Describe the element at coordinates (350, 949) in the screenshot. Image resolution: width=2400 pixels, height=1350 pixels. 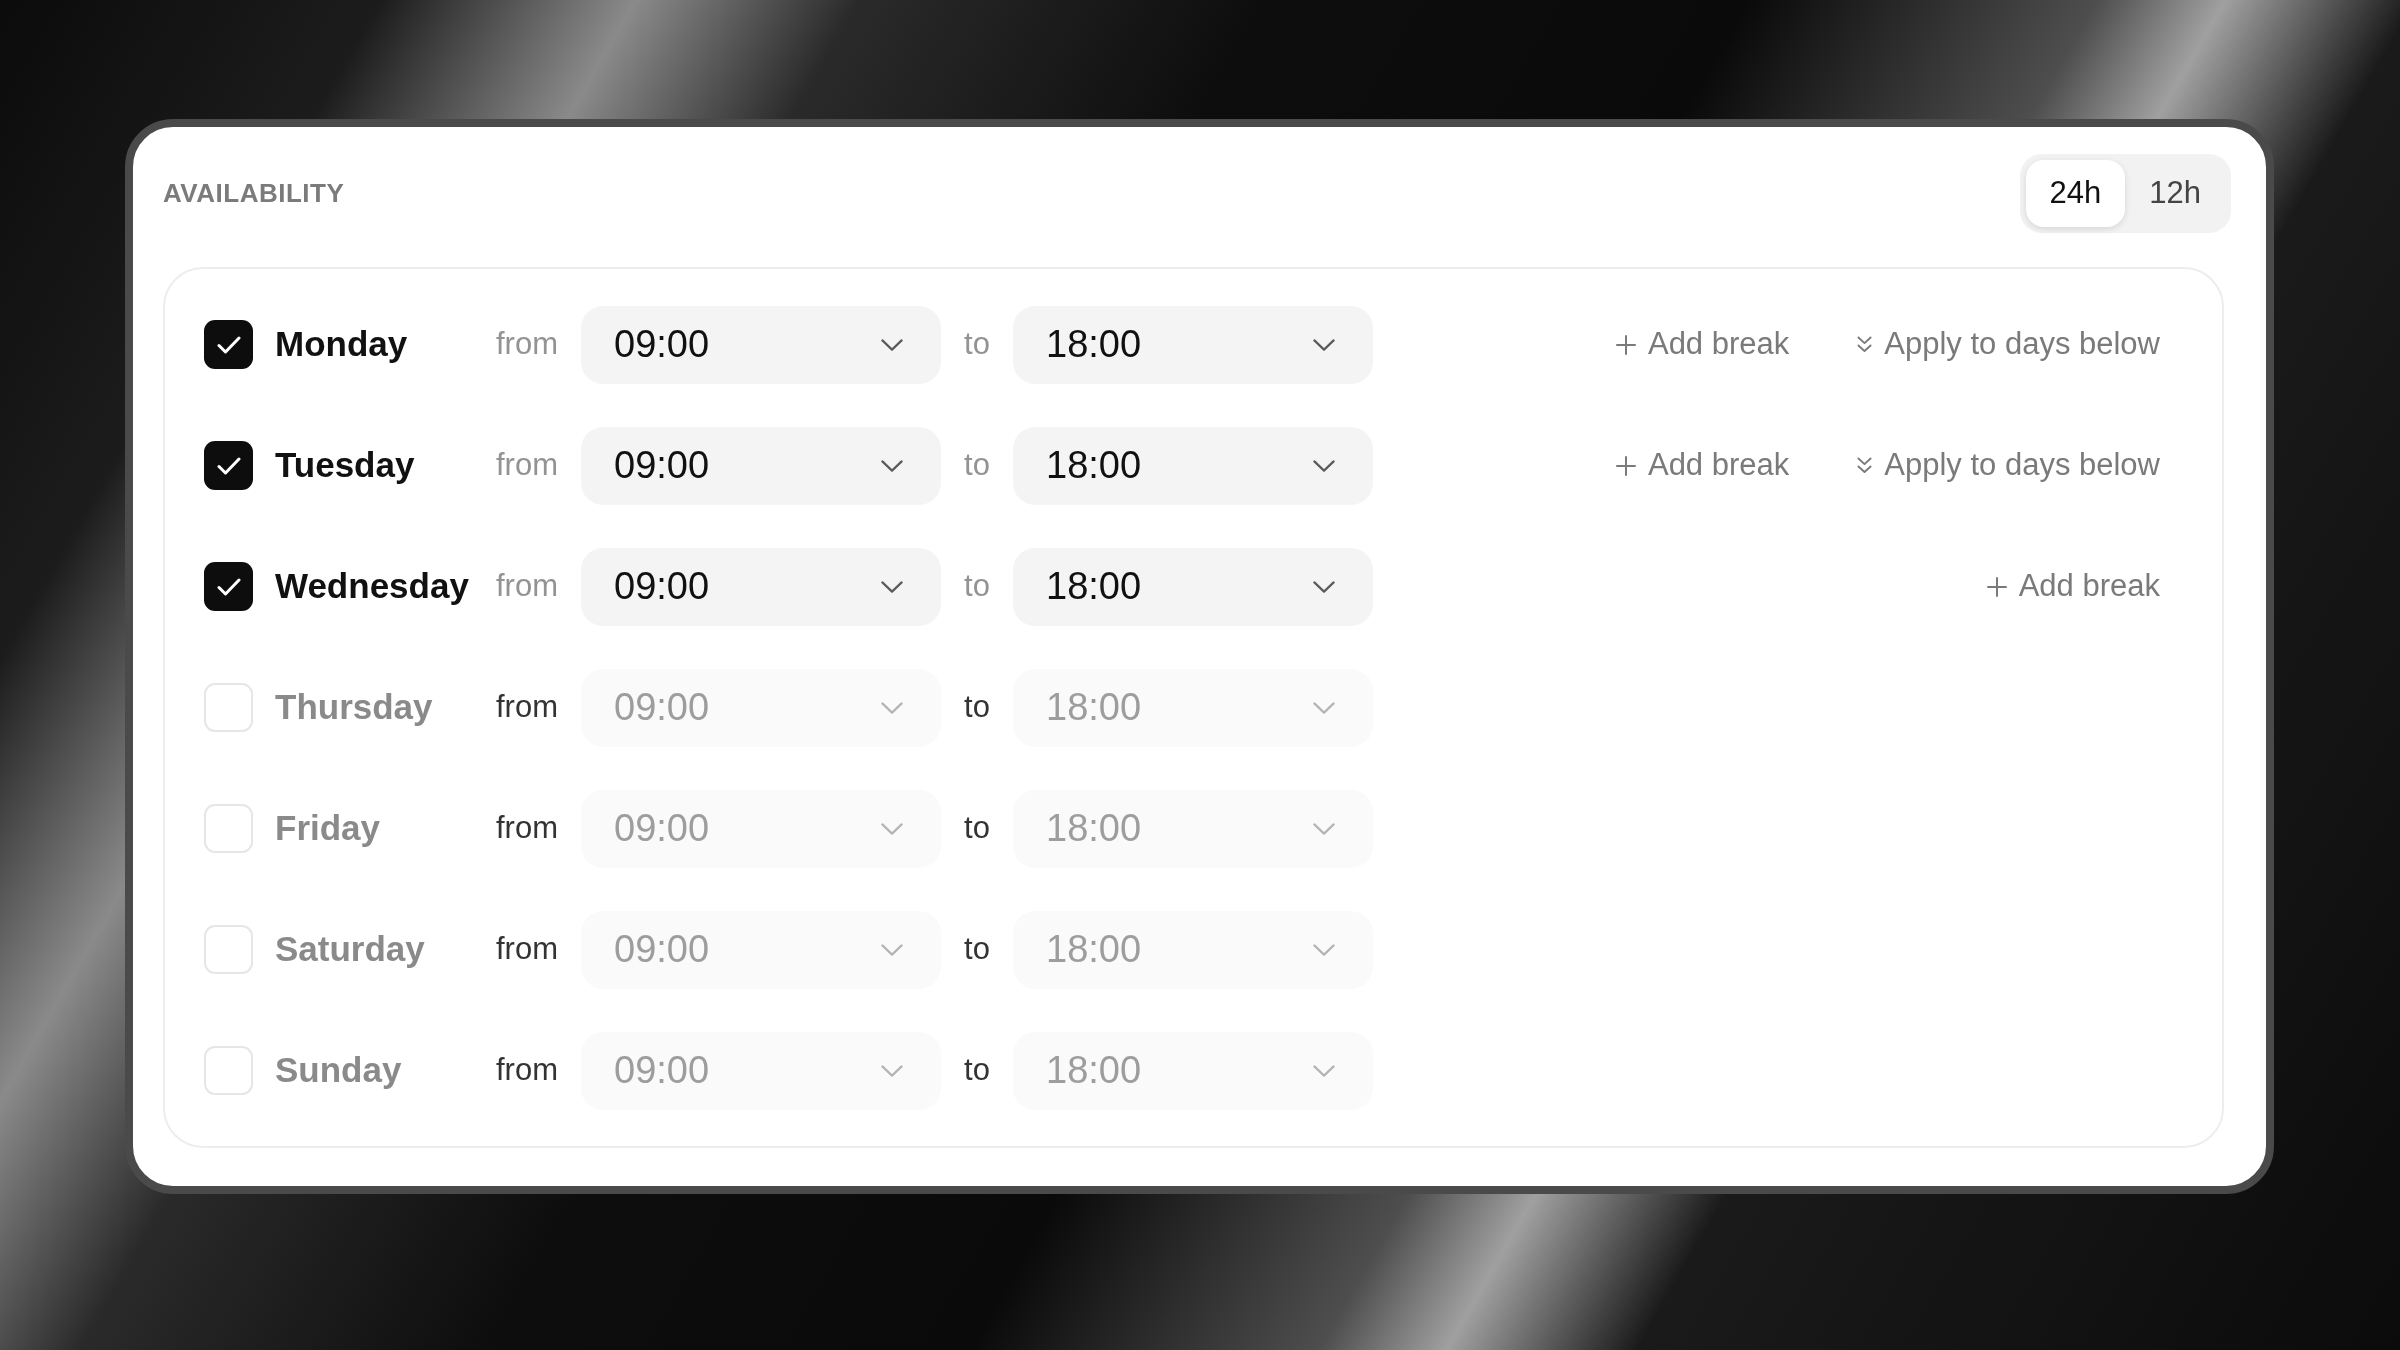
I see `day-label: Saturday` at that location.